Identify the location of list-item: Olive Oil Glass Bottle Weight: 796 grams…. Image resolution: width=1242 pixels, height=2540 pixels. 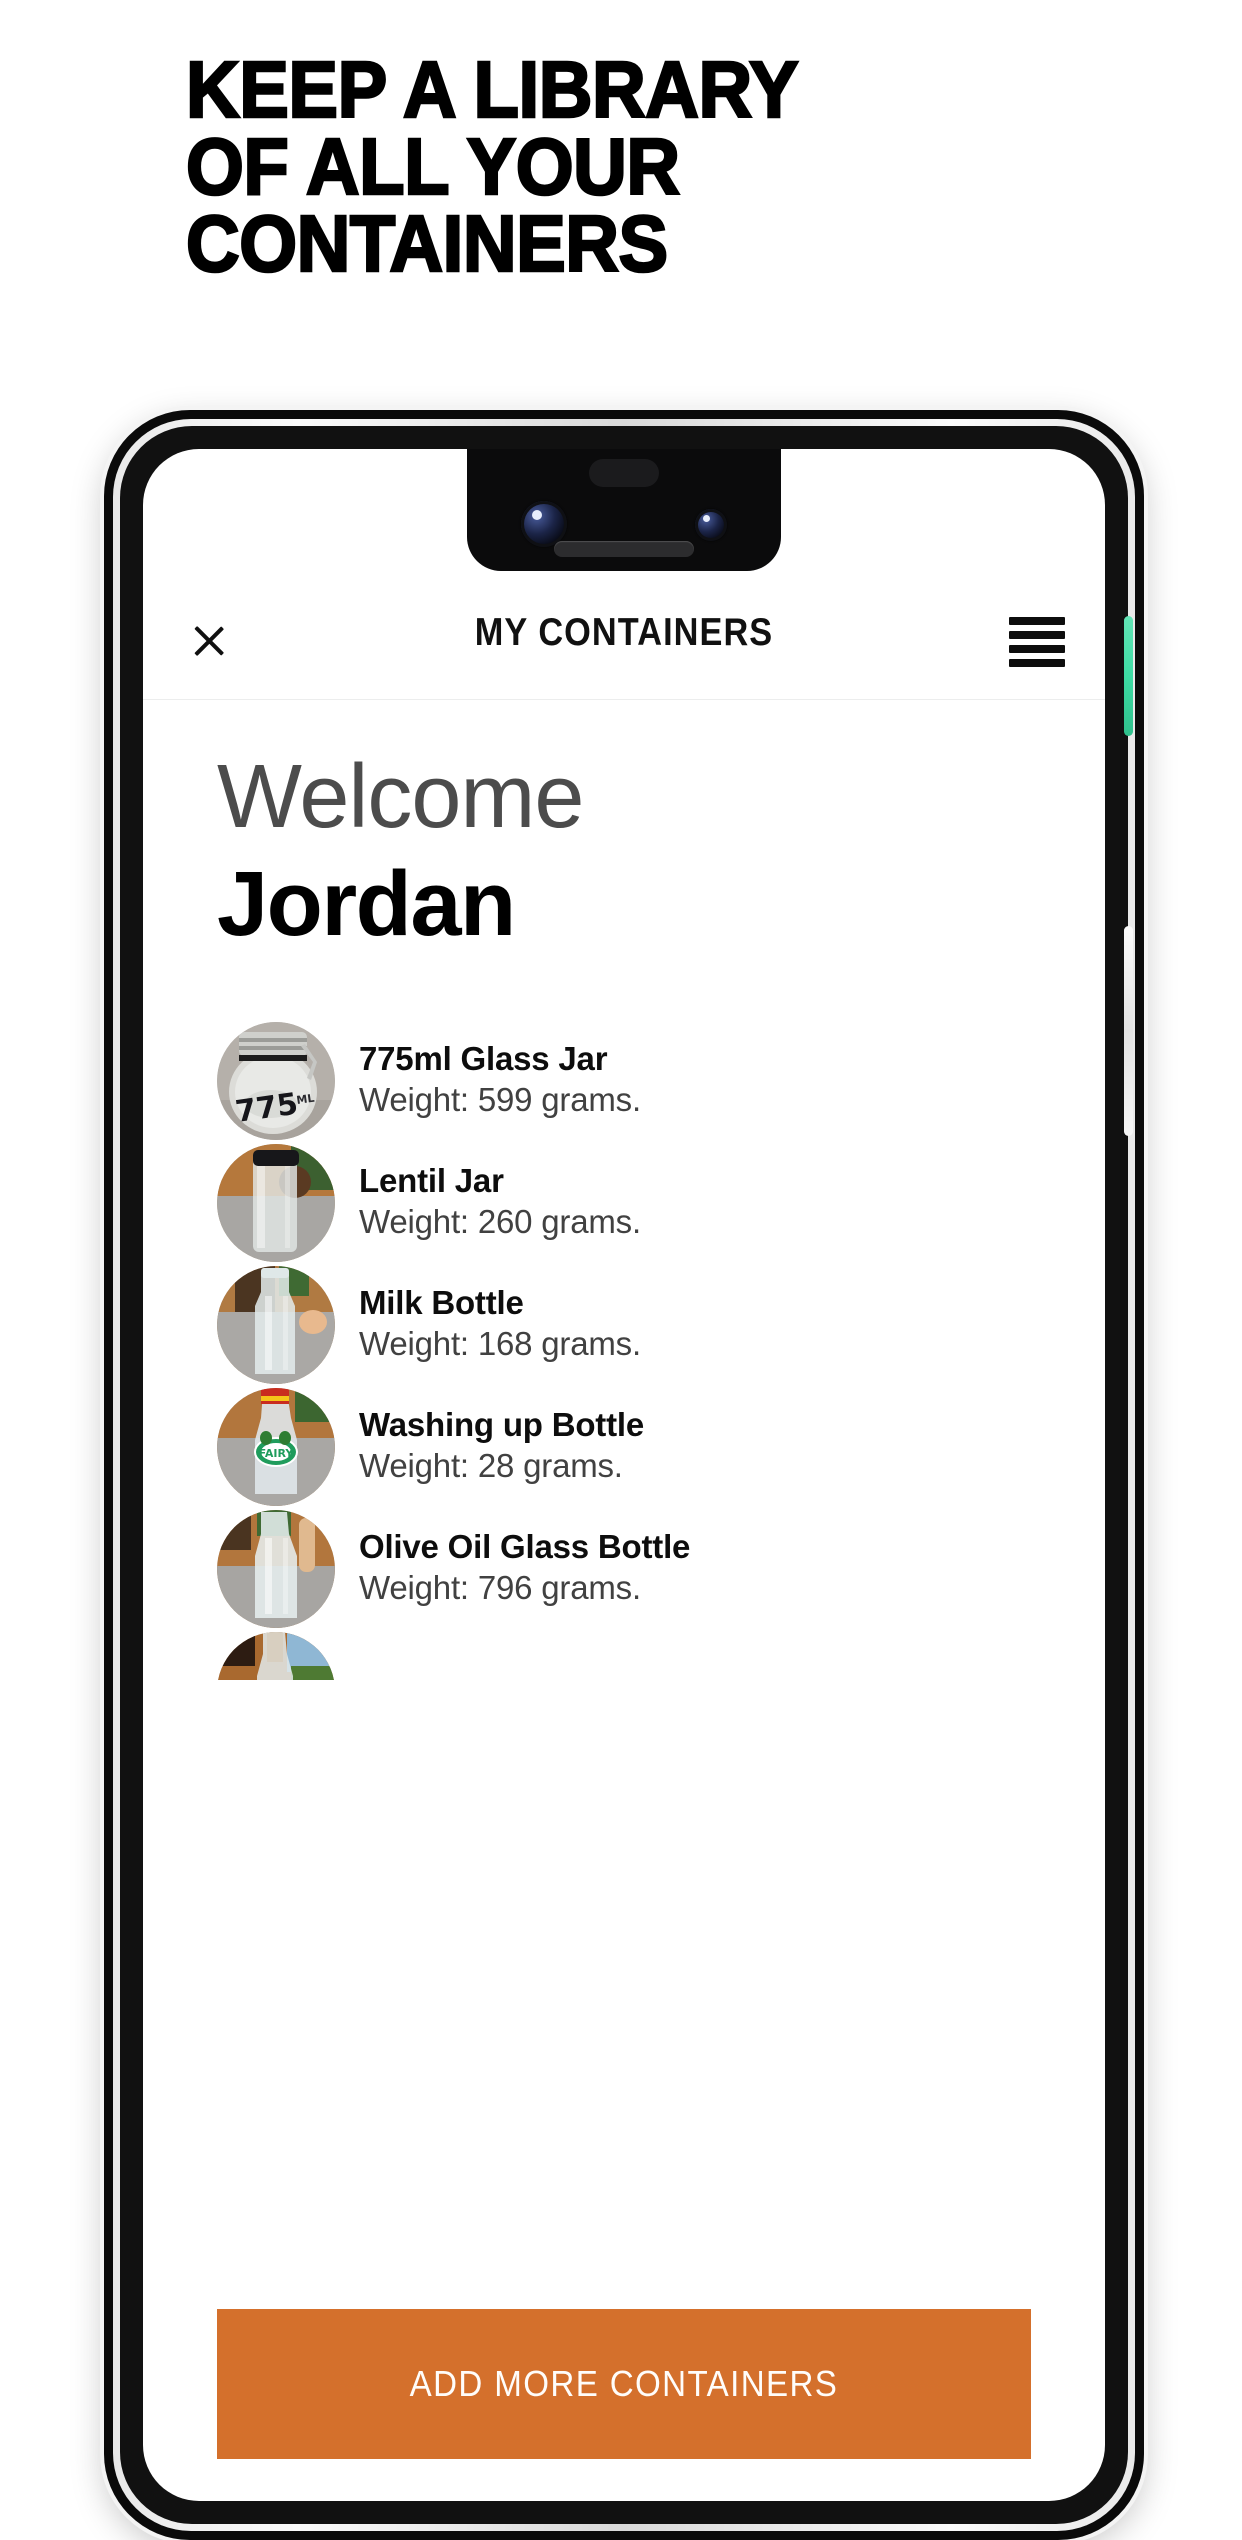
(624, 1569).